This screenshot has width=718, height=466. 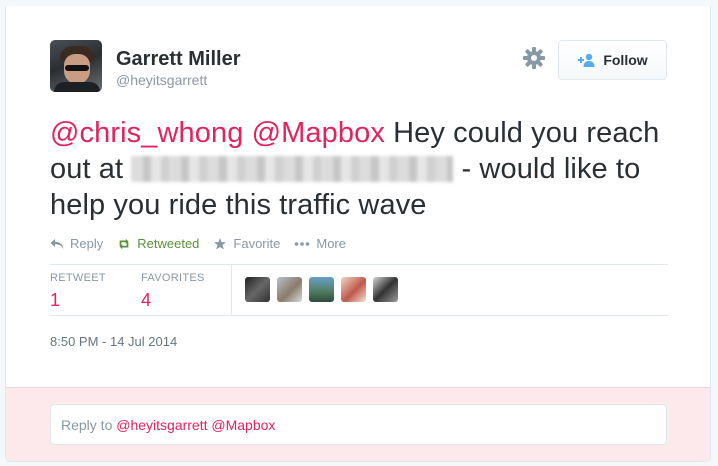 What do you see at coordinates (220, 243) in the screenshot?
I see `star-icon` at bounding box center [220, 243].